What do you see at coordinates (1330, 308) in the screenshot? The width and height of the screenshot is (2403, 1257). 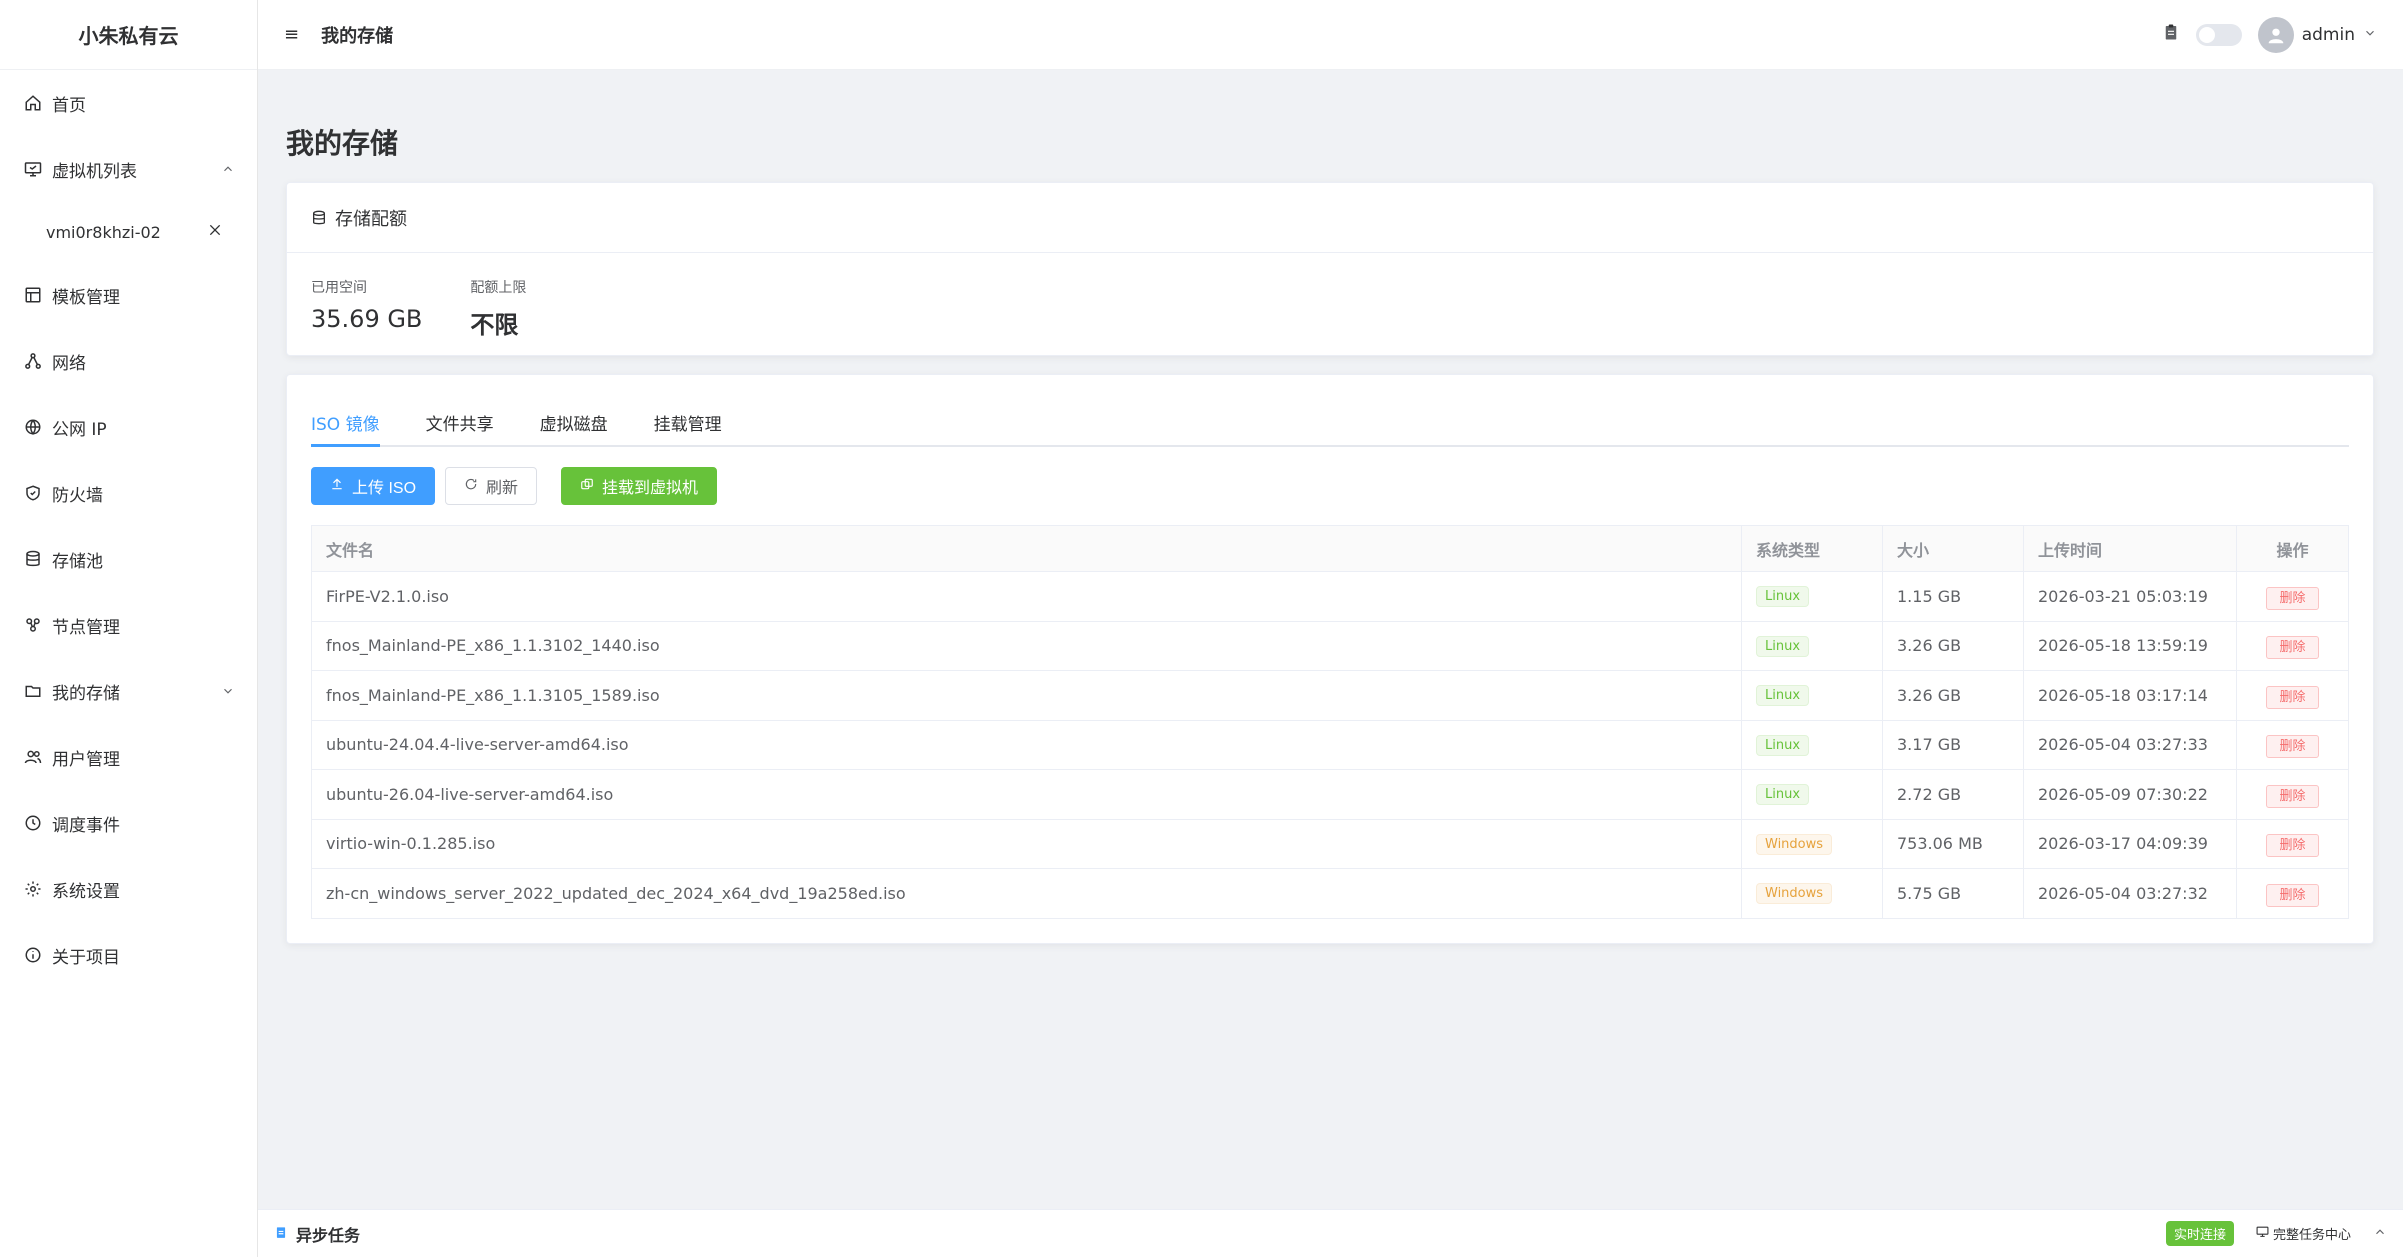 I see `quota-stats: 已用空间 35.69 GB 配额上限 不限` at bounding box center [1330, 308].